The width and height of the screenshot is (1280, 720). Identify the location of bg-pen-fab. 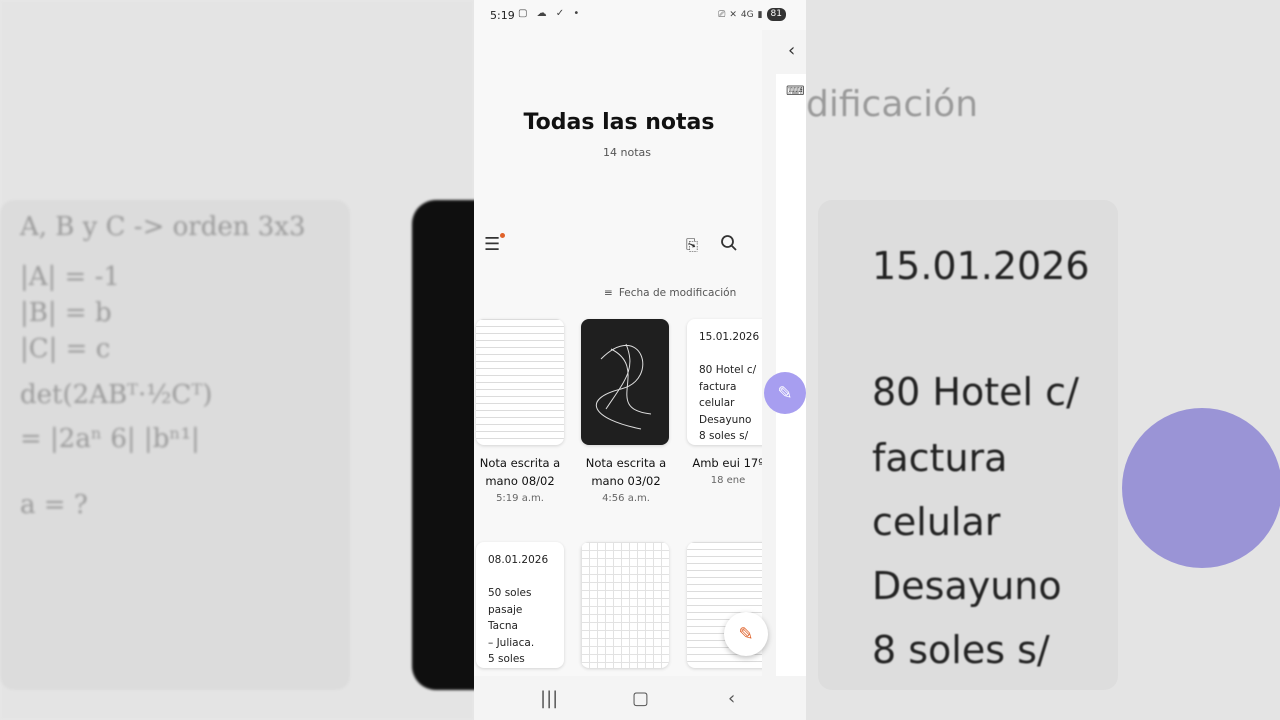
(1201, 488).